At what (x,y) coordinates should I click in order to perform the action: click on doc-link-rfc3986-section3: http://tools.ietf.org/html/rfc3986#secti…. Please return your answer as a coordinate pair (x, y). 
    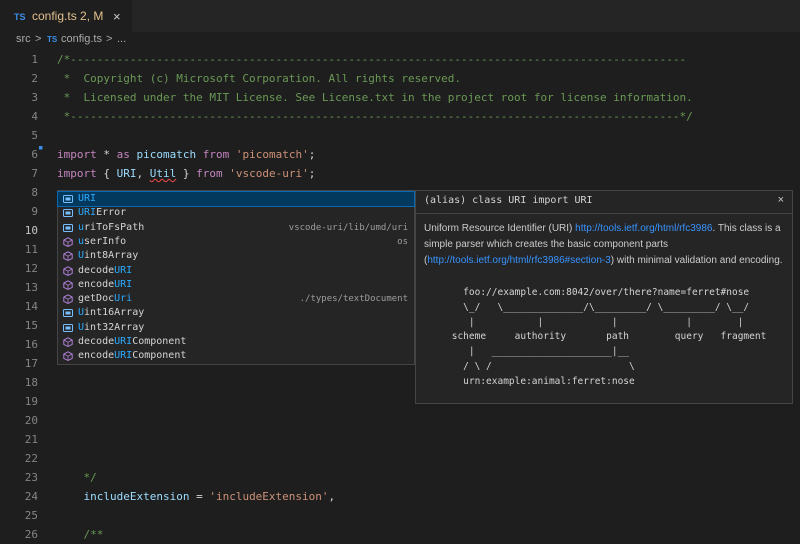
    Looking at the image, I should click on (518, 260).